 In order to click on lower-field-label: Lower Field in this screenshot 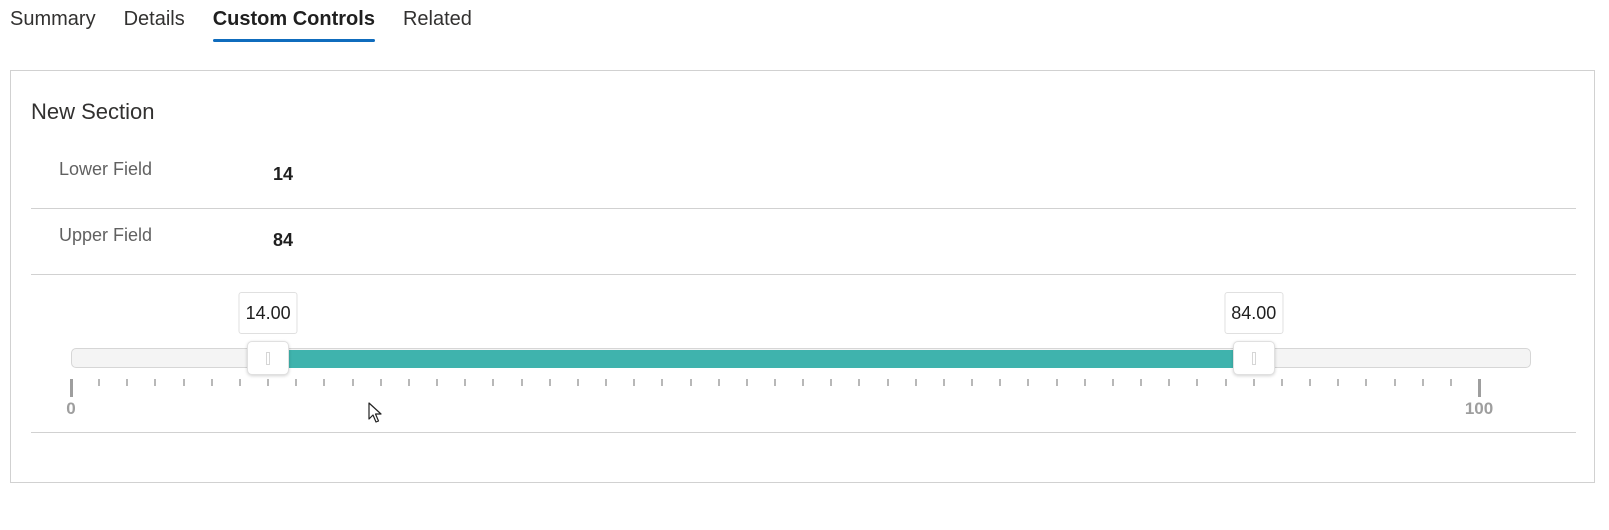, I will do `click(106, 169)`.